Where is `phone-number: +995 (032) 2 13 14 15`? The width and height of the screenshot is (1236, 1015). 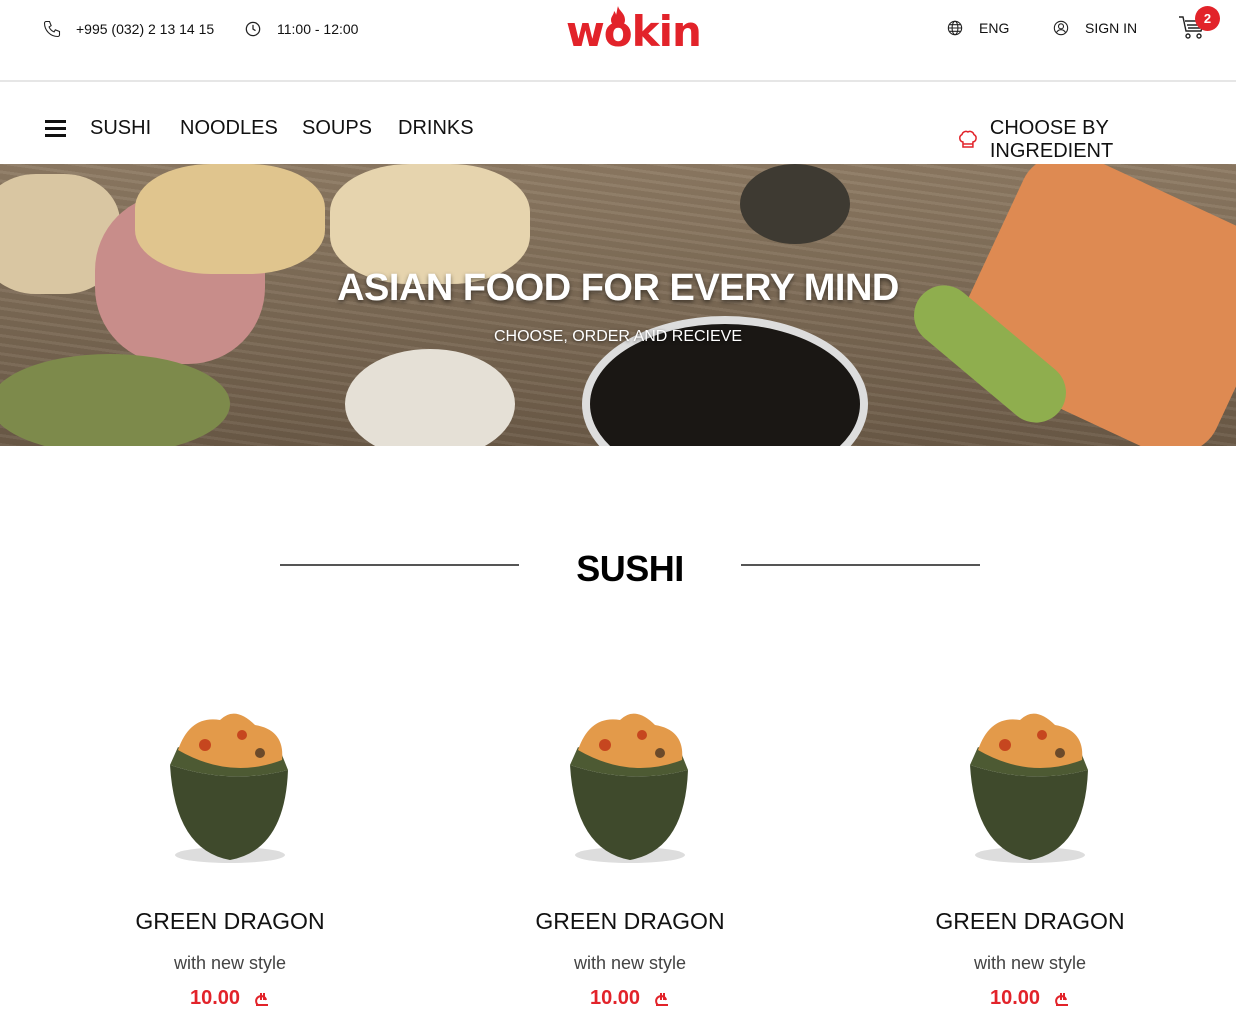 phone-number: +995 (032) 2 13 14 15 is located at coordinates (145, 29).